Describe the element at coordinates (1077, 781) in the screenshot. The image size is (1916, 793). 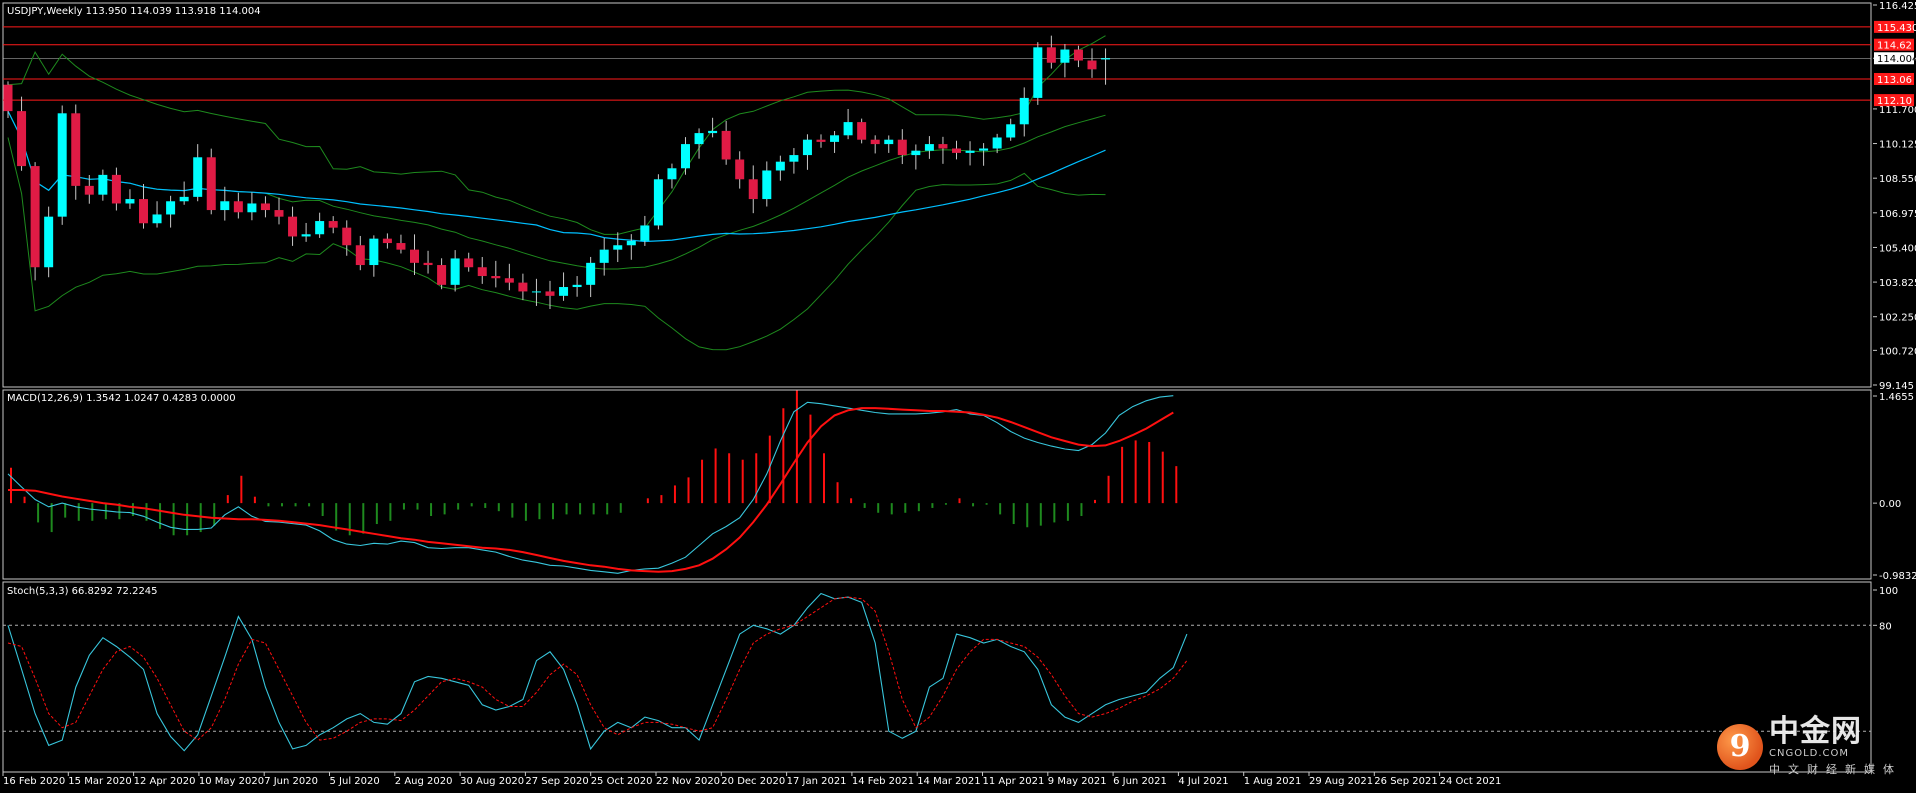
I see `x-tick-label: 9 May 2021` at that location.